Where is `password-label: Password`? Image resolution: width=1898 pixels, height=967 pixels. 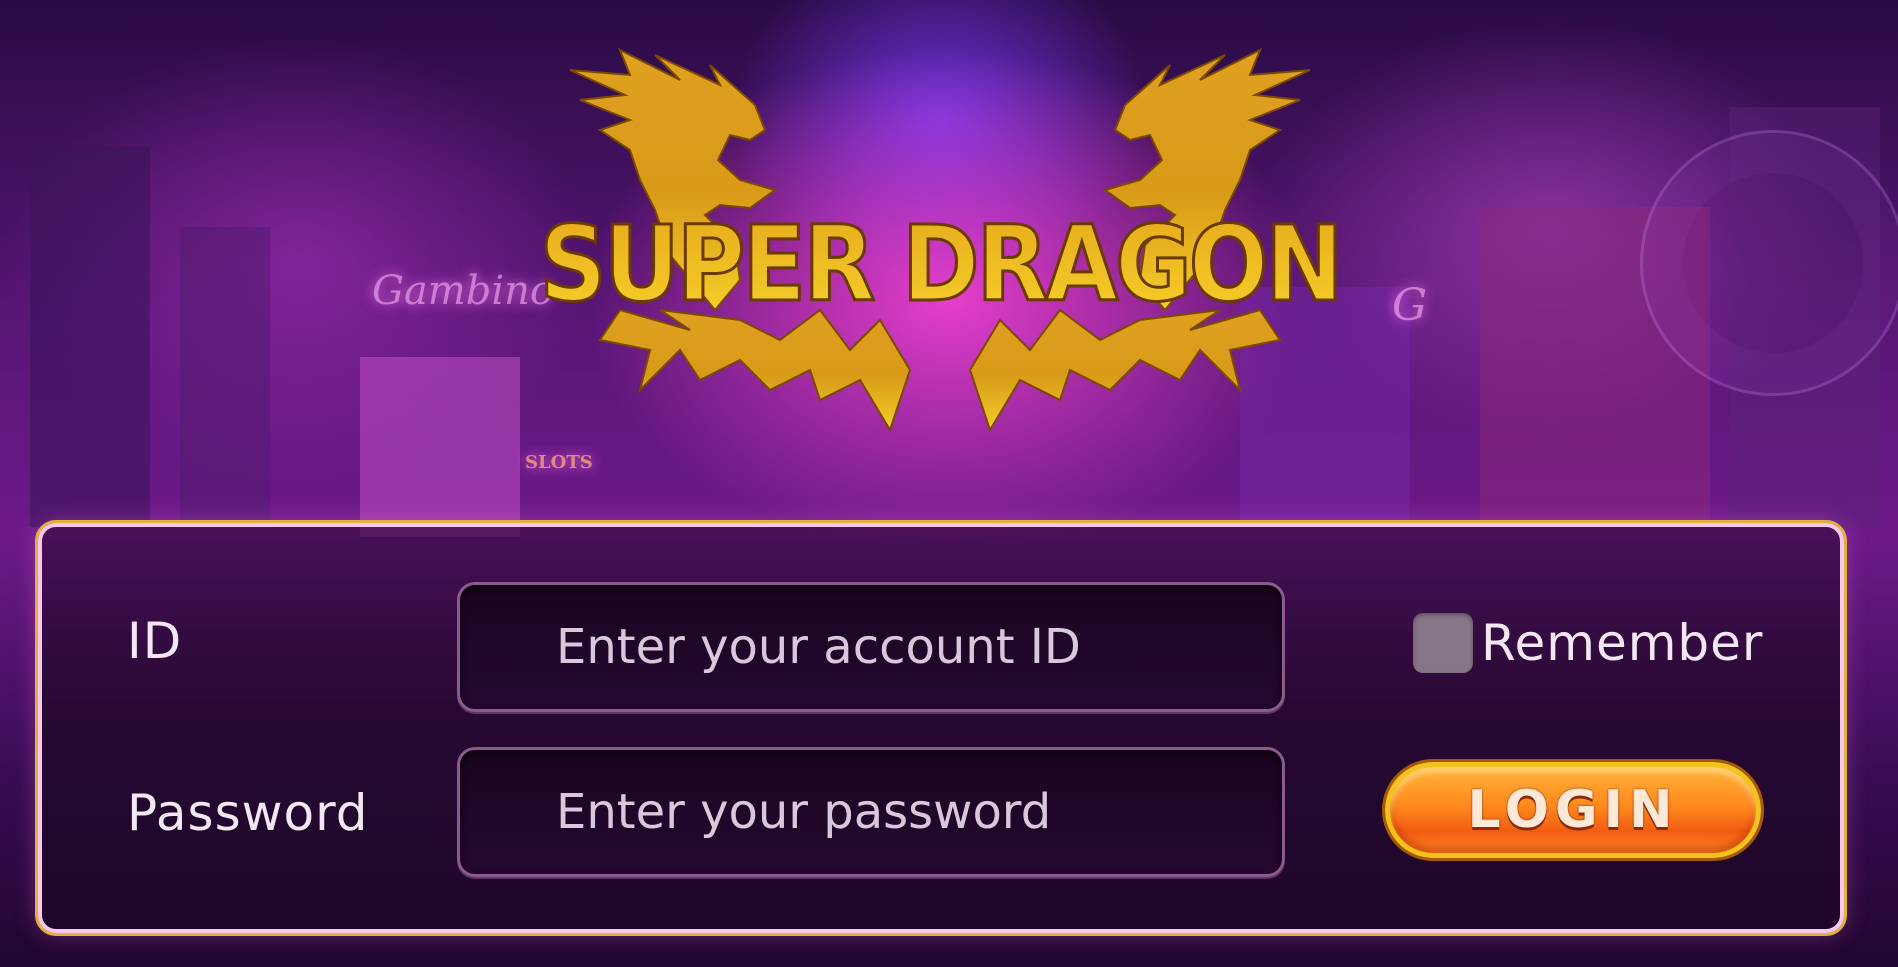 password-label: Password is located at coordinates (248, 813).